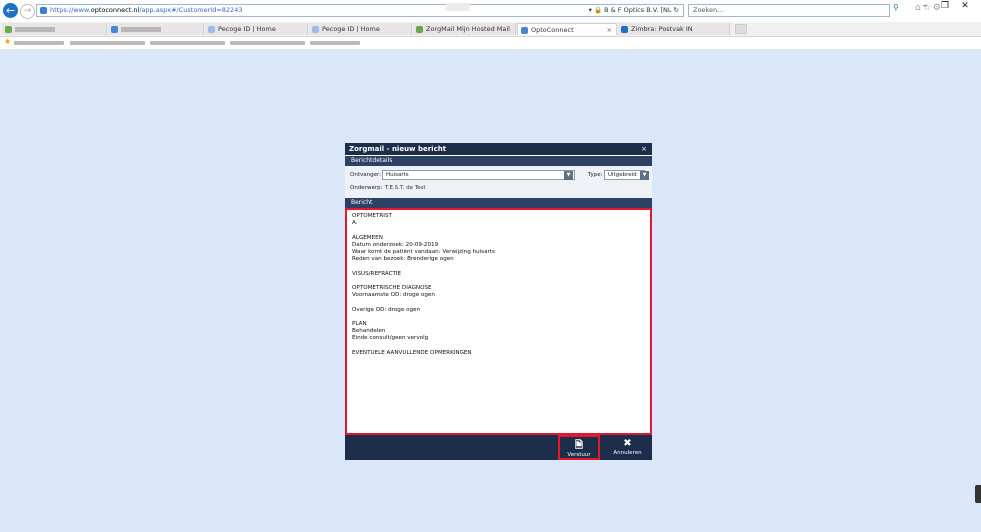  Describe the element at coordinates (627, 443) in the screenshot. I see `close-x-icon: ✖` at that location.